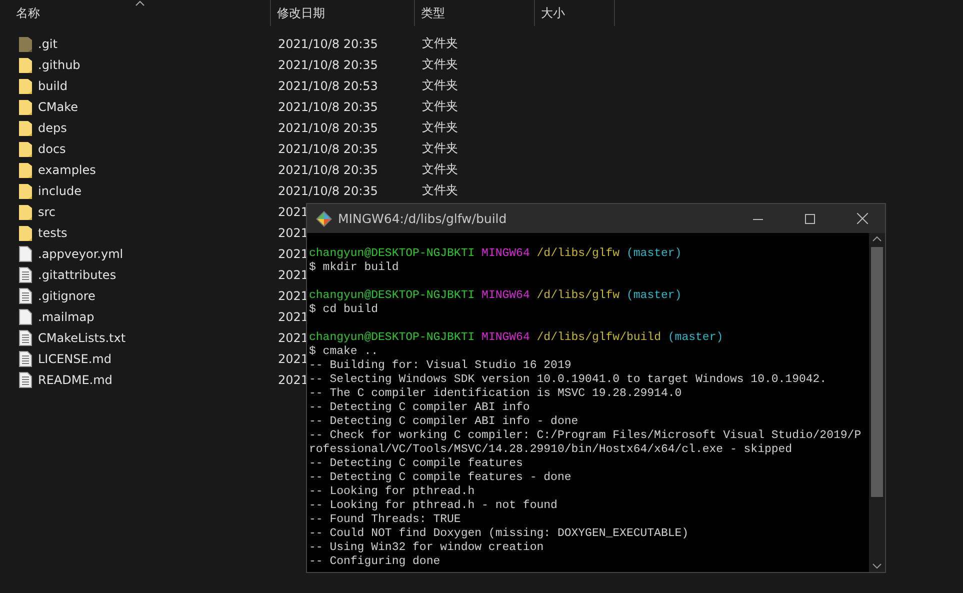 Image resolution: width=963 pixels, height=593 pixels. Describe the element at coordinates (66, 317) in the screenshot. I see `file-name: .mailmap` at that location.